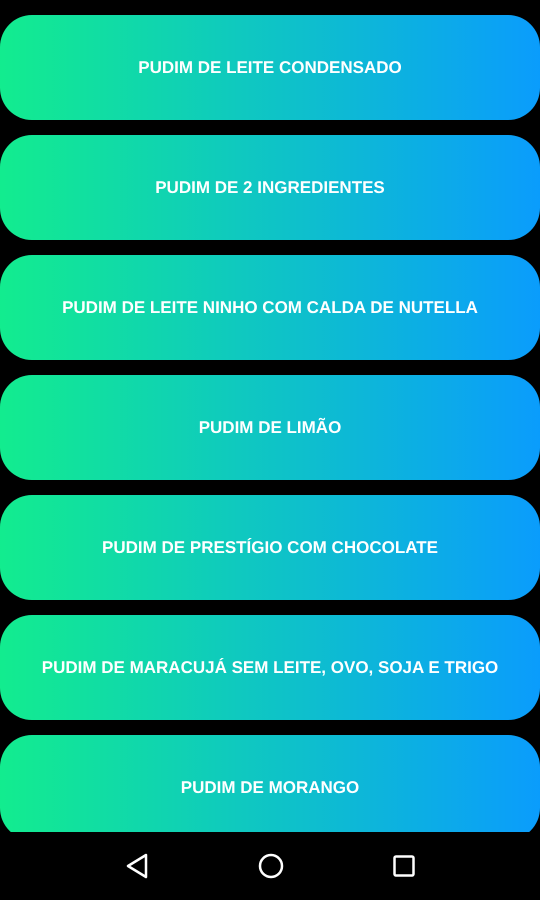 The width and height of the screenshot is (540, 900). What do you see at coordinates (270, 67) in the screenshot?
I see `recipe-button: PUDIM DE LEITE CONDENSADO` at bounding box center [270, 67].